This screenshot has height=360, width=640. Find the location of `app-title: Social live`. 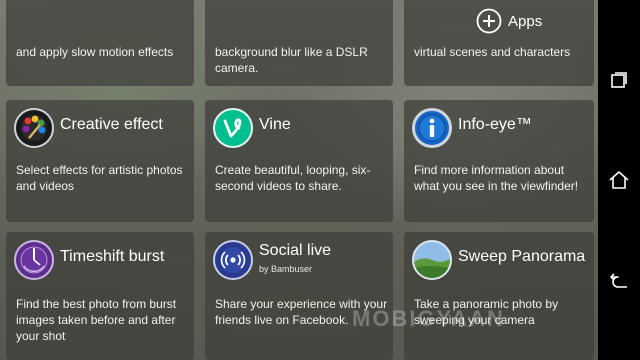

app-title: Social live is located at coordinates (295, 250).